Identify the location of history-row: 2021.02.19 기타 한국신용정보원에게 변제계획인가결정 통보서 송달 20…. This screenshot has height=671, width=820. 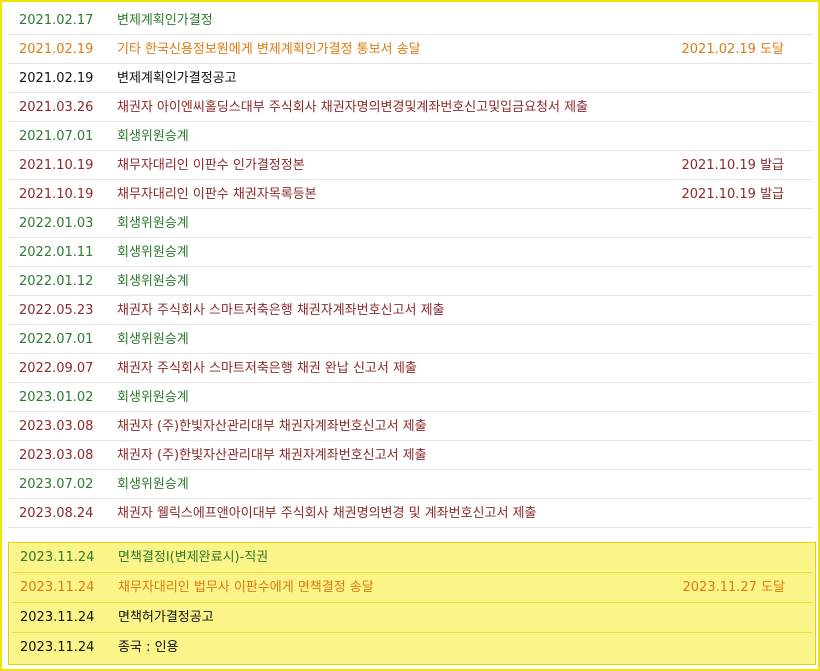
(410, 49).